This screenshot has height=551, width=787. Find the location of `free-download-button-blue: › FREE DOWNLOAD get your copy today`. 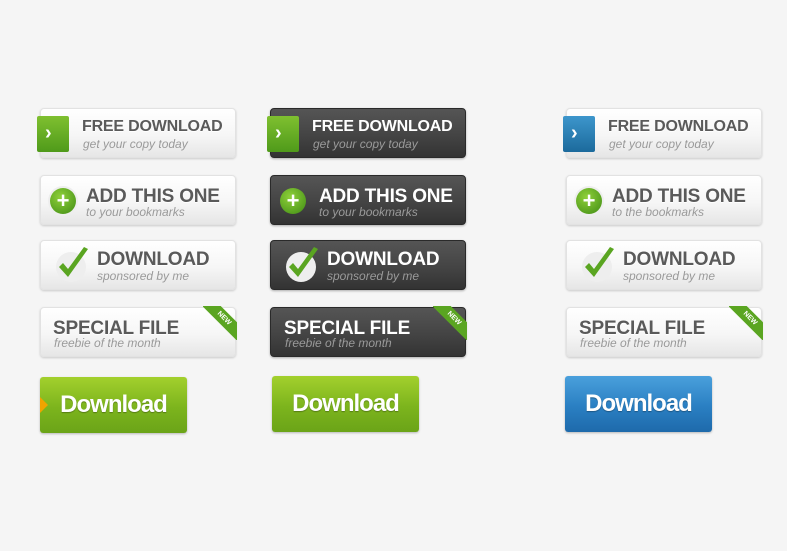

free-download-button-blue: › FREE DOWNLOAD get your copy today is located at coordinates (662, 133).